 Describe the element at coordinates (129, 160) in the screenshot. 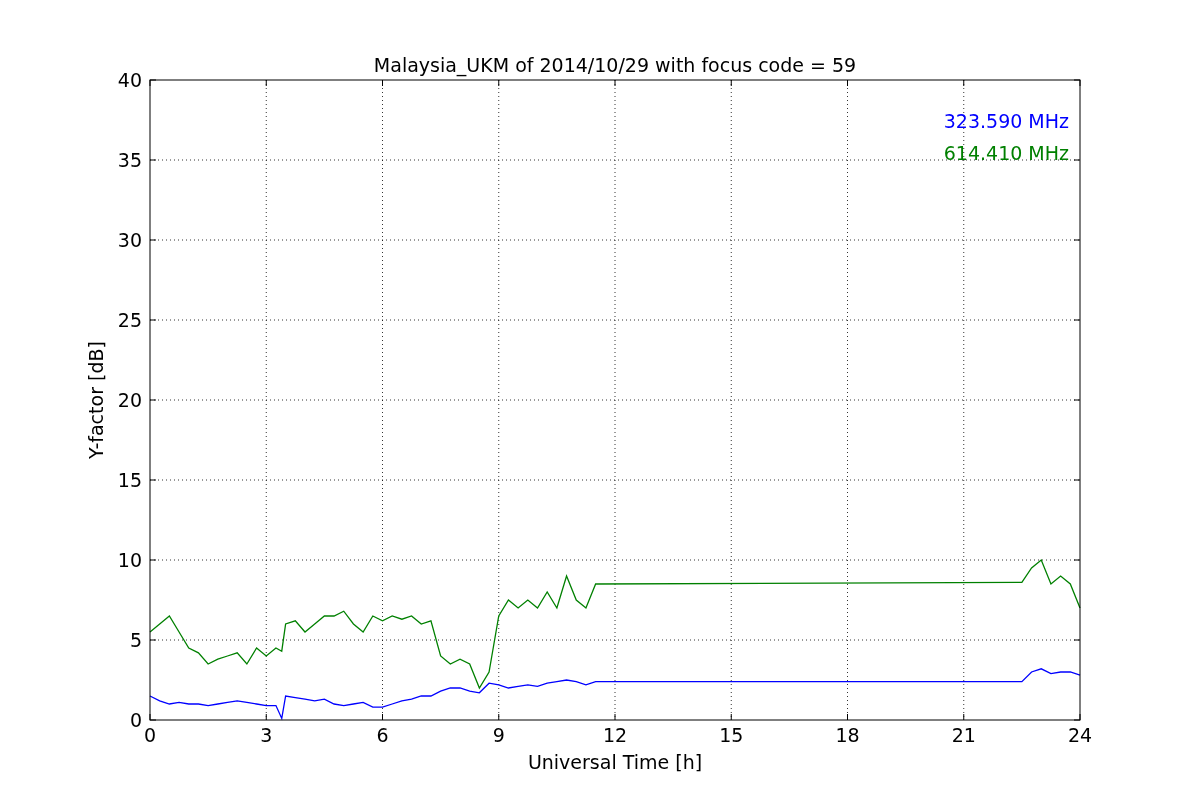

I see `y-tick-label: 35` at that location.